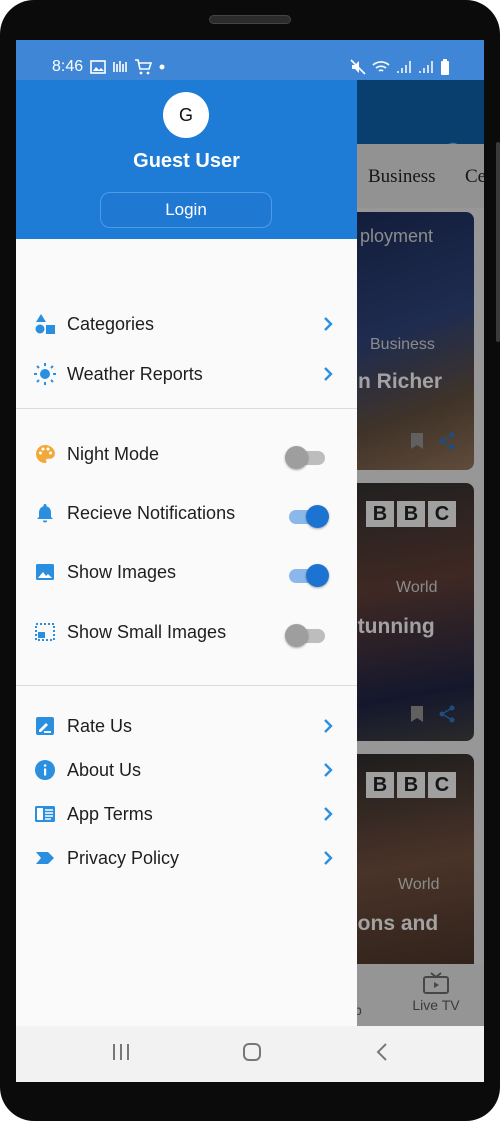  Describe the element at coordinates (250, 19) in the screenshot. I see `speaker-grille` at that location.